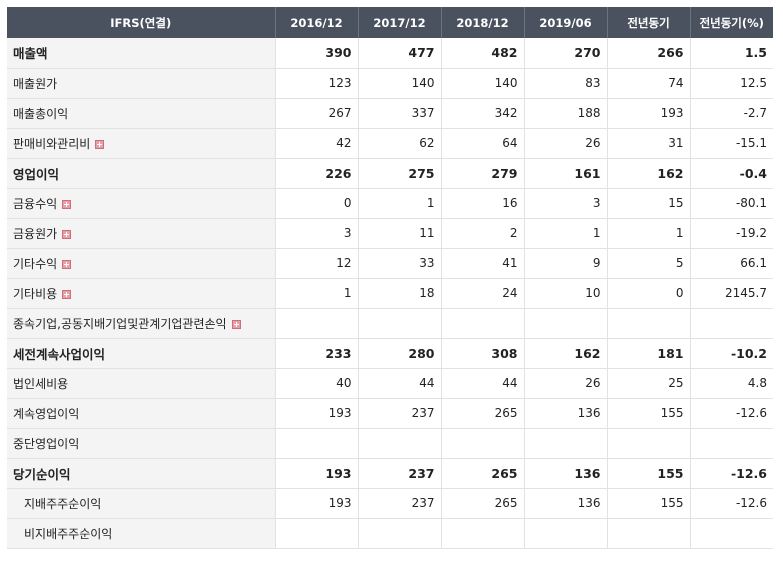 This screenshot has height=568, width=783. Describe the element at coordinates (120, 323) in the screenshot. I see `row-label-text: 종속기업,공동지배기업및관계기업관련손익` at that location.